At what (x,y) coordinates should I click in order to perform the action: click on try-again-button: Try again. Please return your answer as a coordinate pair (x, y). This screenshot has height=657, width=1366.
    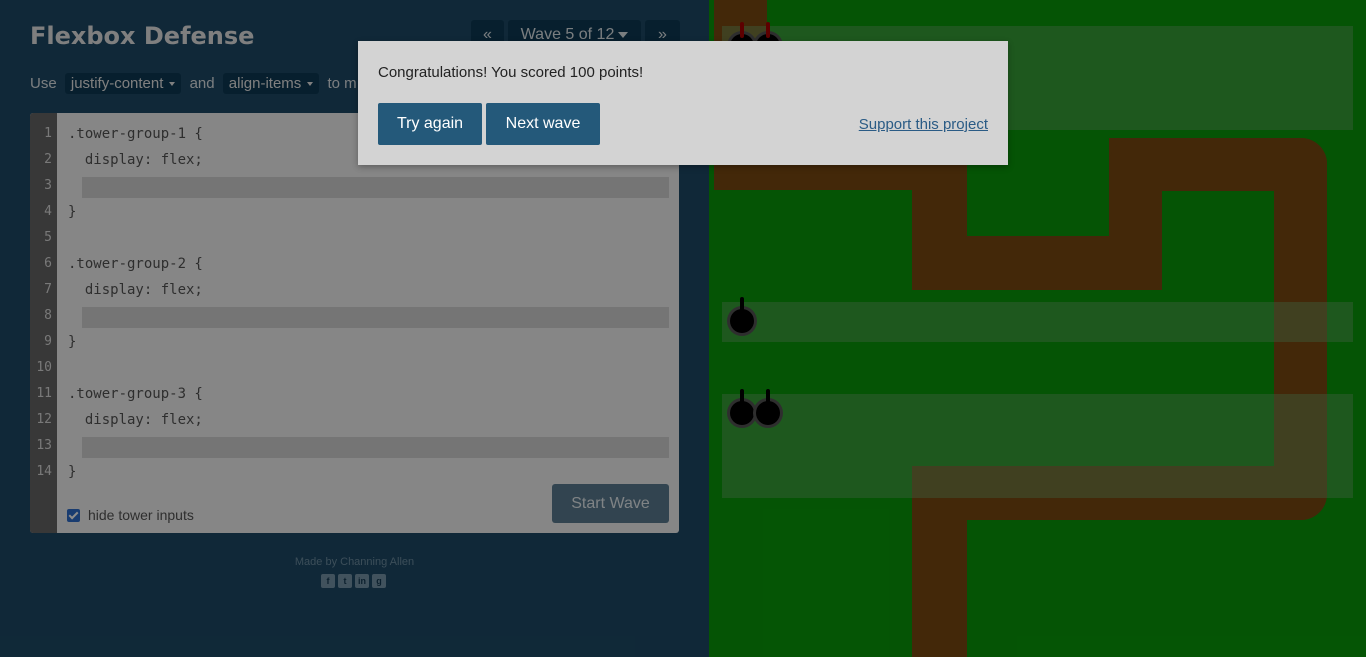
    Looking at the image, I should click on (430, 124).